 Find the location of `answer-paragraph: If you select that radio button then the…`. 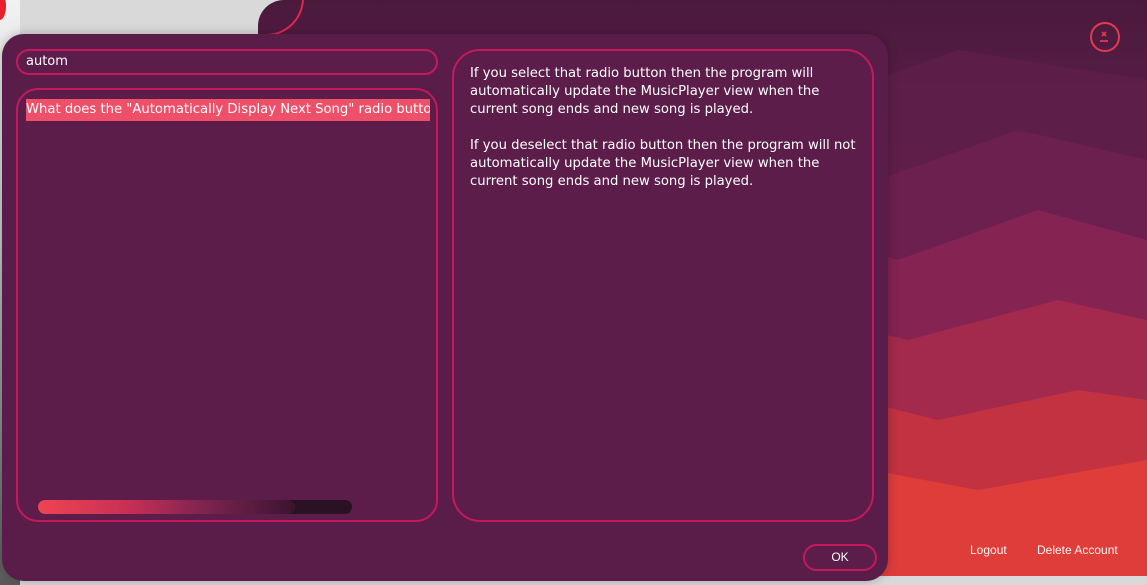

answer-paragraph: If you select that radio button then the… is located at coordinates (645, 91).